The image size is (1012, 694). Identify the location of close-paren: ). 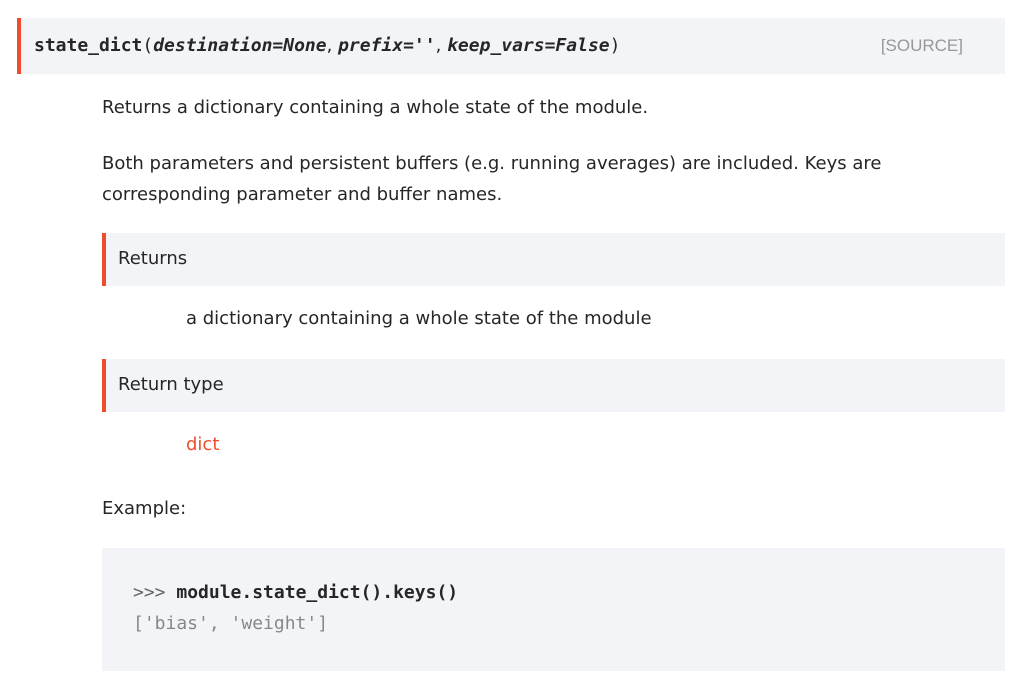
(615, 45).